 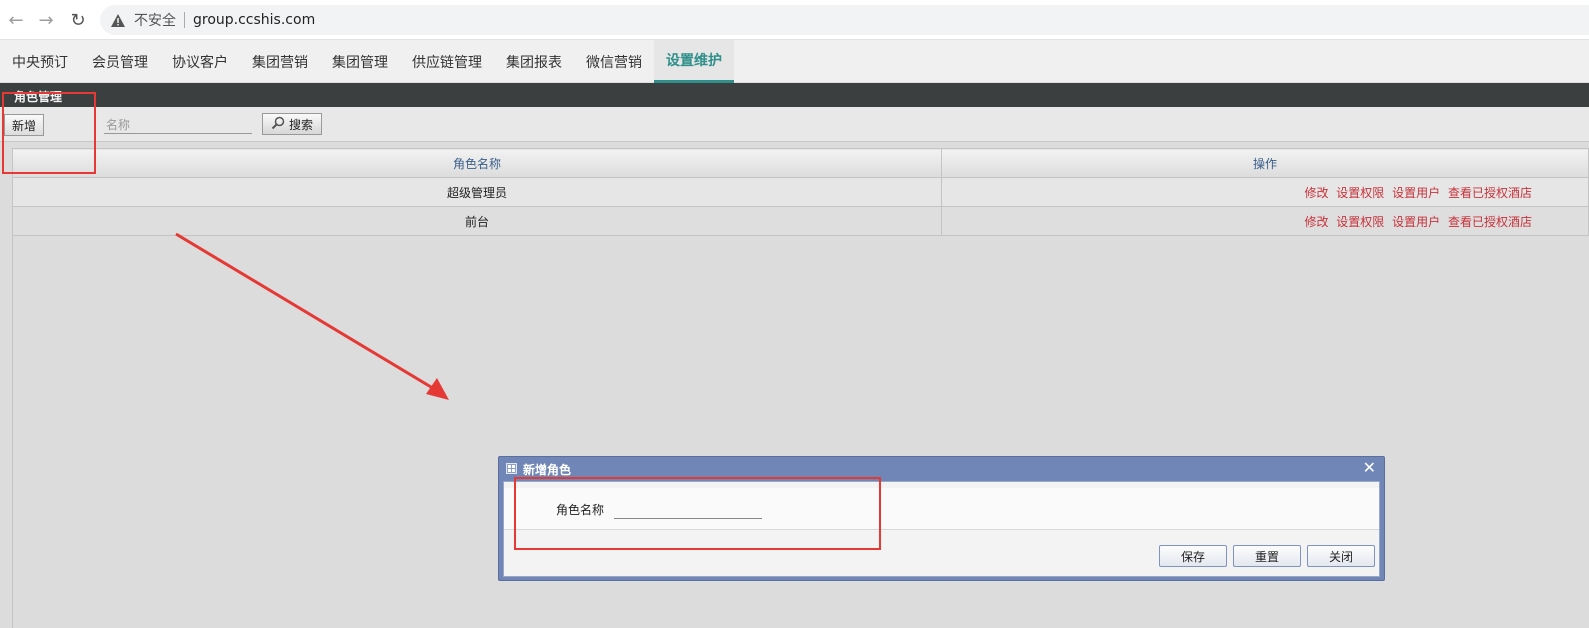 What do you see at coordinates (1193, 556) in the screenshot?
I see `save-button: 保存` at bounding box center [1193, 556].